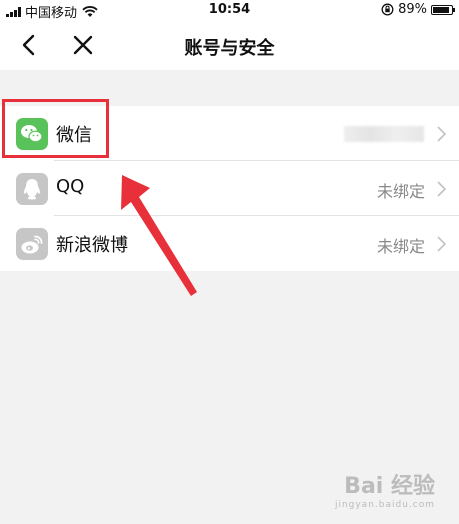 The height and width of the screenshot is (524, 459). I want to click on battery-percent: 89%, so click(412, 9).